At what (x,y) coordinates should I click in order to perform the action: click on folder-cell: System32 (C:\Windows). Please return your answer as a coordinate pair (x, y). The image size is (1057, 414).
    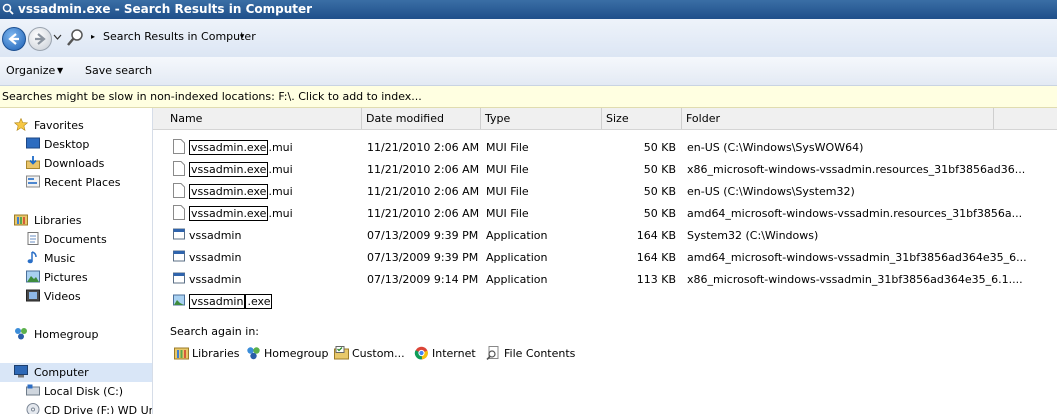
    Looking at the image, I should click on (753, 235).